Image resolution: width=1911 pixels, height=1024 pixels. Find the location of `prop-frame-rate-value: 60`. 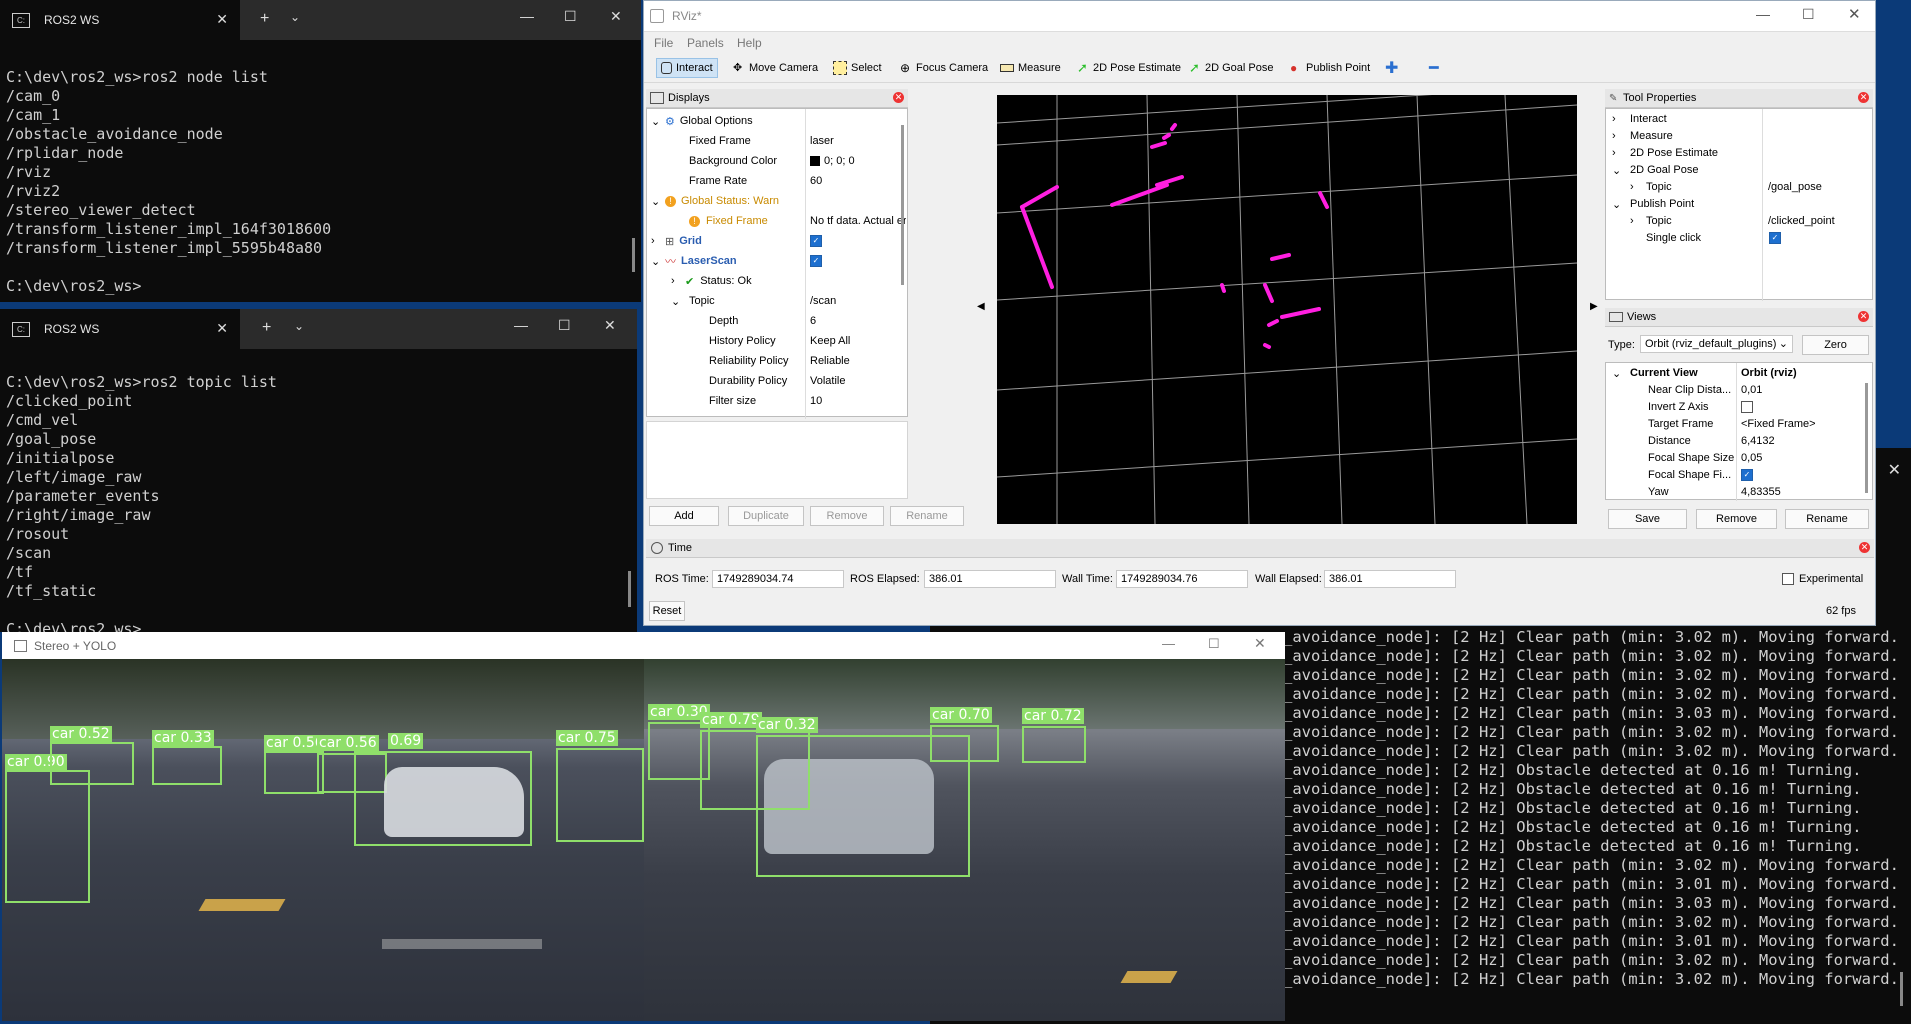

prop-frame-rate-value: 60 is located at coordinates (816, 181).